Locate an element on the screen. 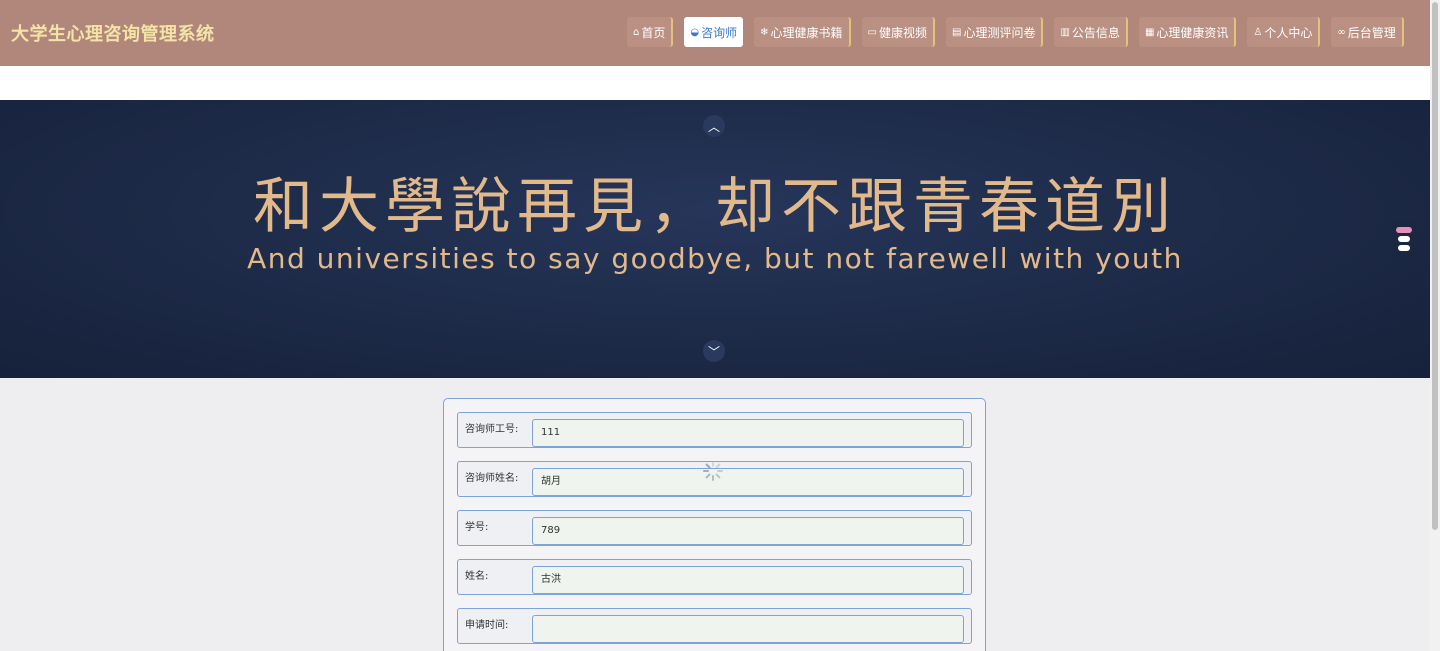 The width and height of the screenshot is (1440, 651). nav-item-2: ◒ 咨询师 is located at coordinates (714, 32).